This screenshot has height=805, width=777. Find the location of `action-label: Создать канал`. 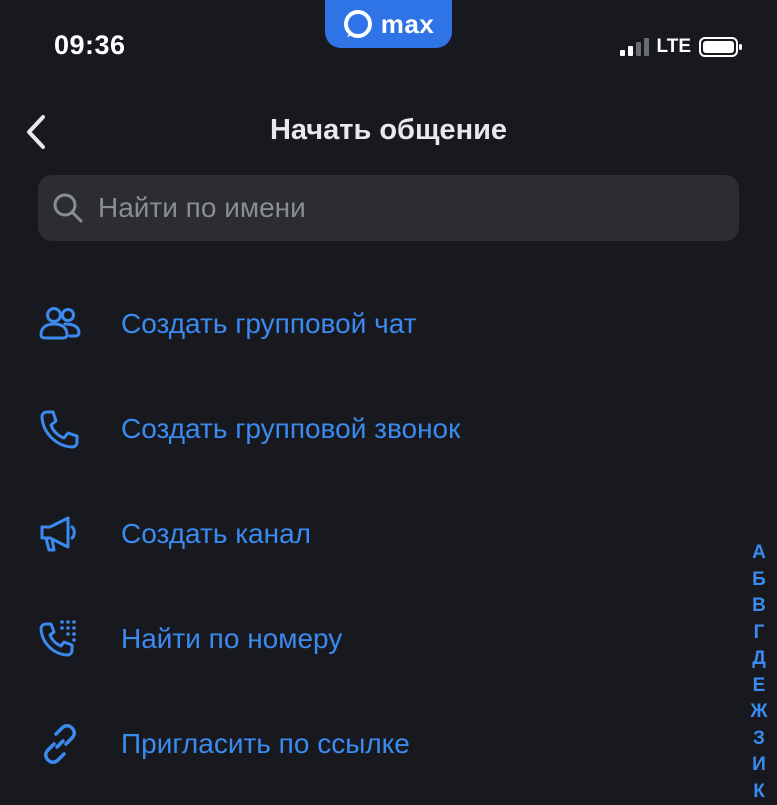

action-label: Создать канал is located at coordinates (216, 534).